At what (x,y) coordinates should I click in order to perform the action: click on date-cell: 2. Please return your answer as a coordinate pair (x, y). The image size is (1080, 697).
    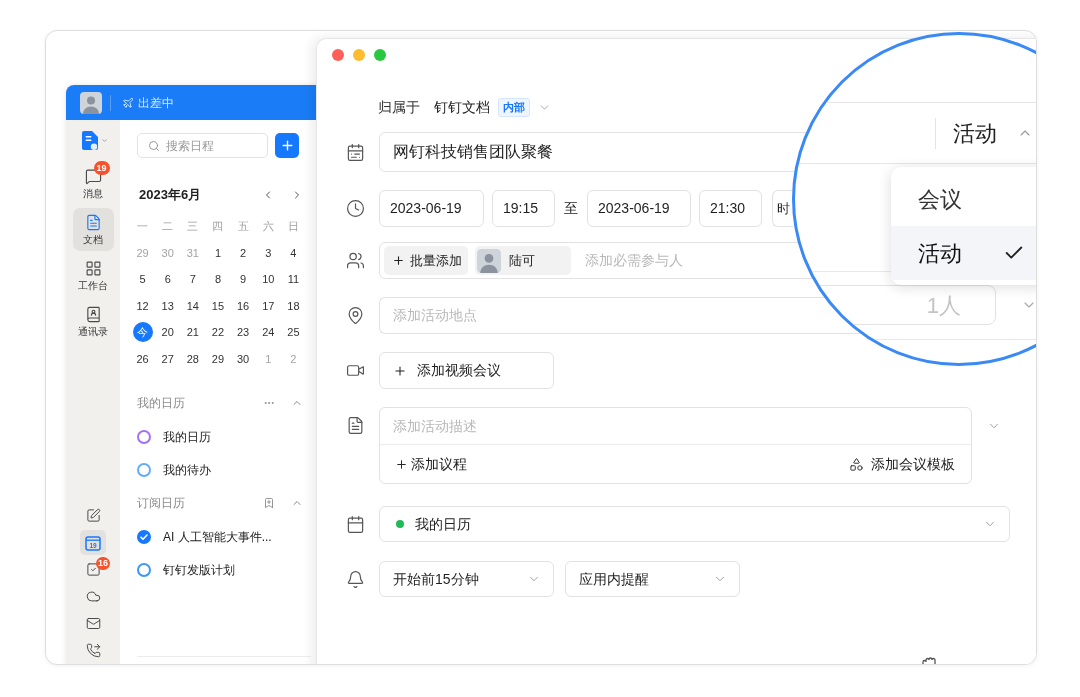
    Looking at the image, I should click on (243, 252).